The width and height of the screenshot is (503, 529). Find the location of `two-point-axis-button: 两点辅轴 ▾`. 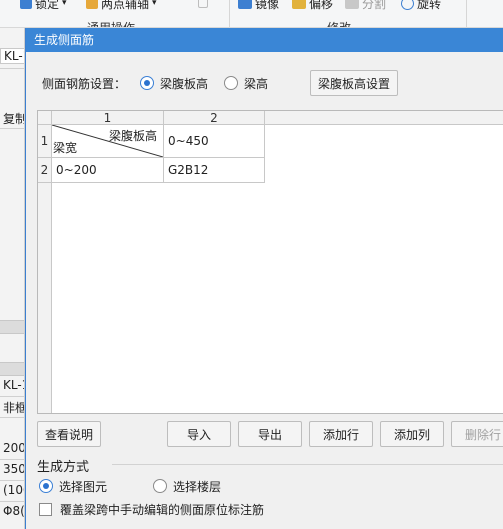

two-point-axis-button: 两点辅轴 ▾ is located at coordinates (121, 5).